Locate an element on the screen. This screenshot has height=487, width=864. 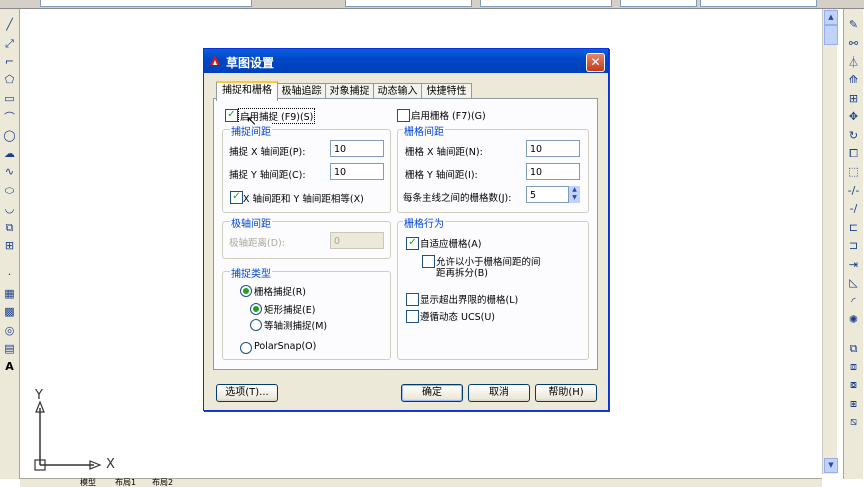
subdivide-checkbox is located at coordinates (428, 261).